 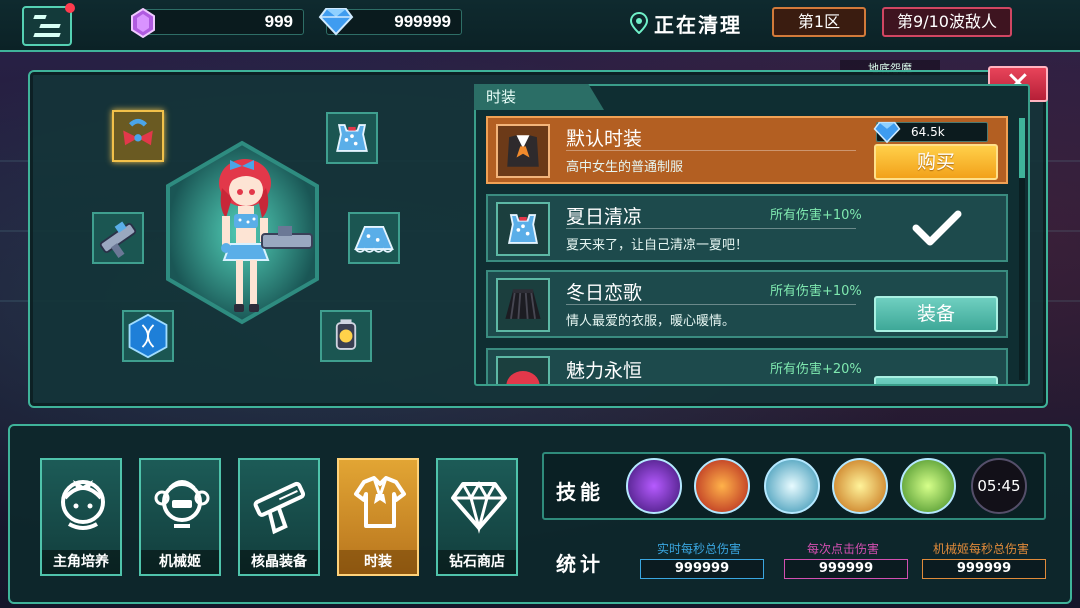 I want to click on zone-badge: 第1区, so click(x=819, y=22).